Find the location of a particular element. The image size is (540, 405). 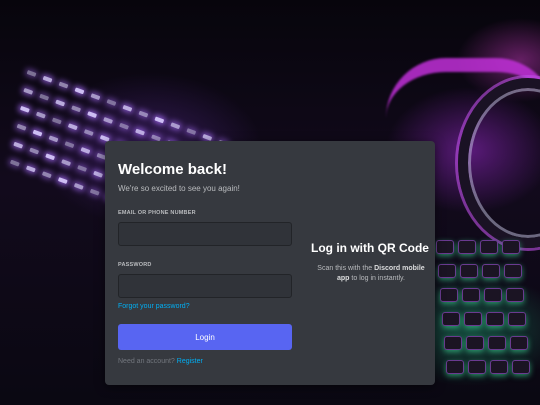

need-account-text: Need an account? is located at coordinates (146, 361).